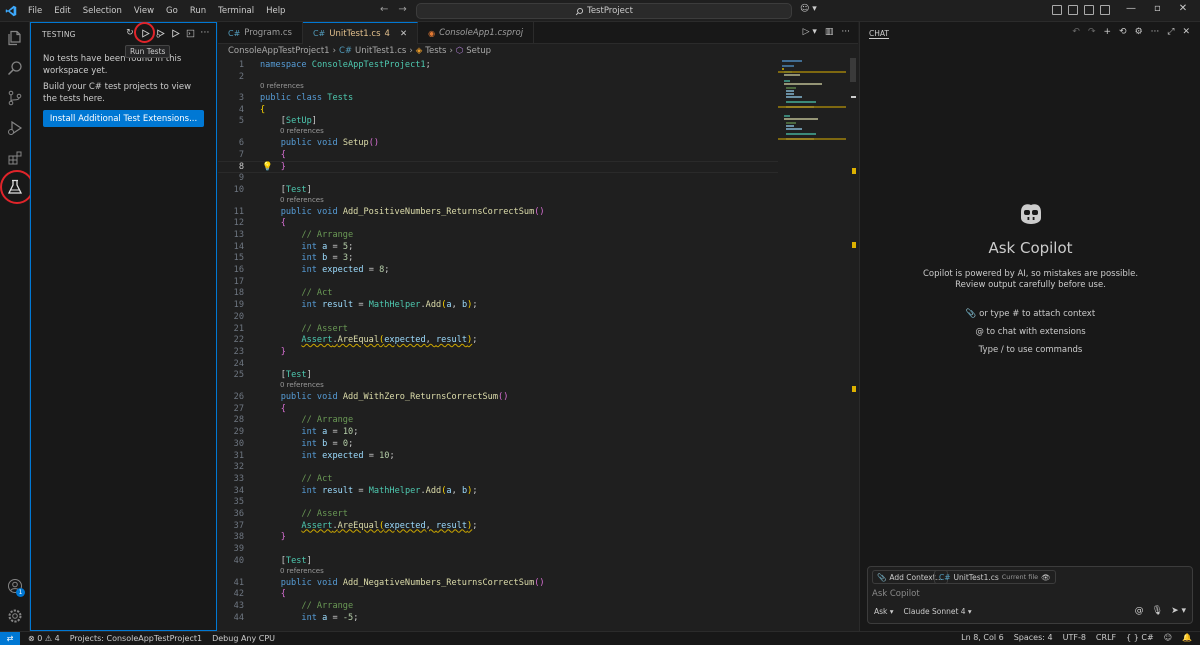 The image size is (1200, 645). What do you see at coordinates (1187, 637) in the screenshot?
I see `notifications-bell-icon: 🔔` at bounding box center [1187, 637].